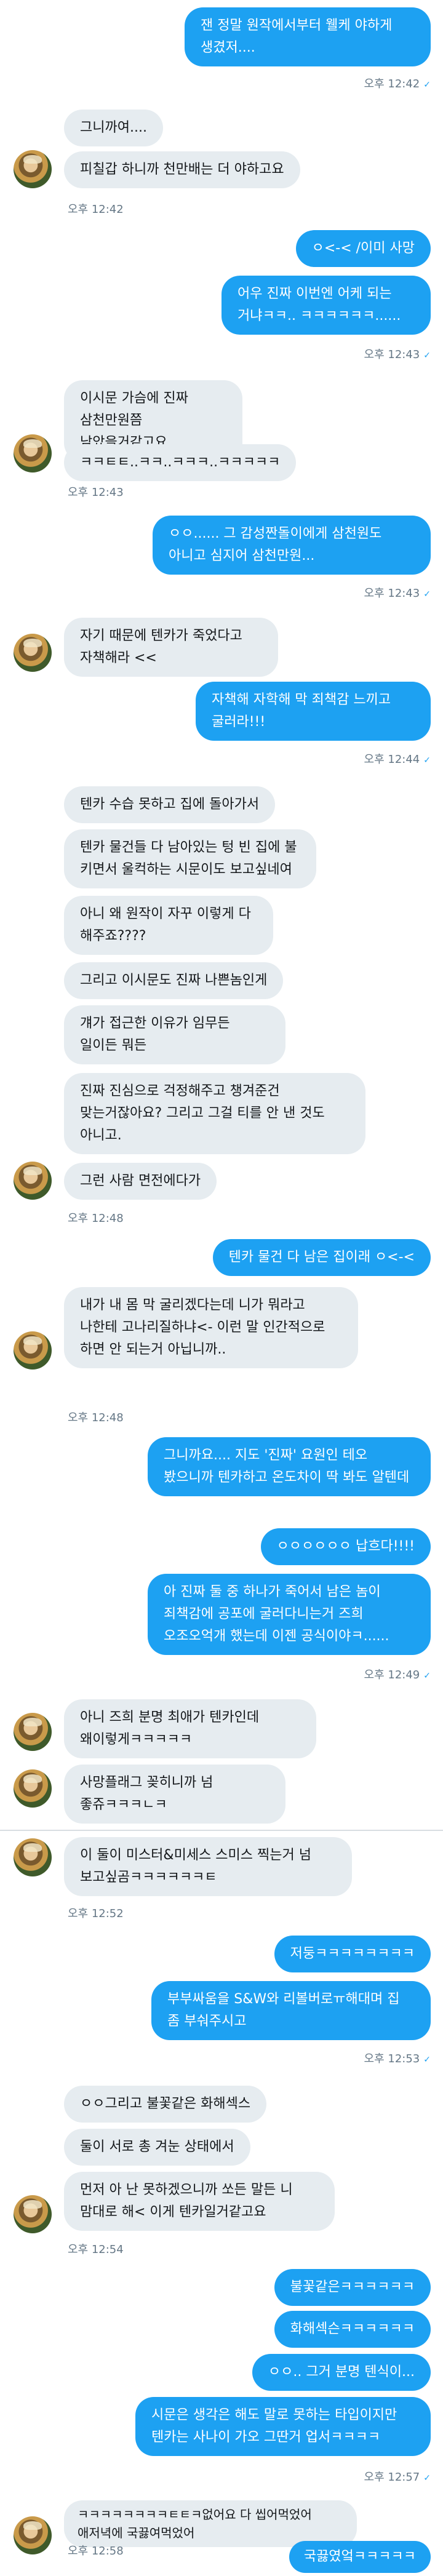  Describe the element at coordinates (322, 1258) in the screenshot. I see `outgoing-message: 텐카 물건 다 남은 집이래 ㅇ<-<` at that location.